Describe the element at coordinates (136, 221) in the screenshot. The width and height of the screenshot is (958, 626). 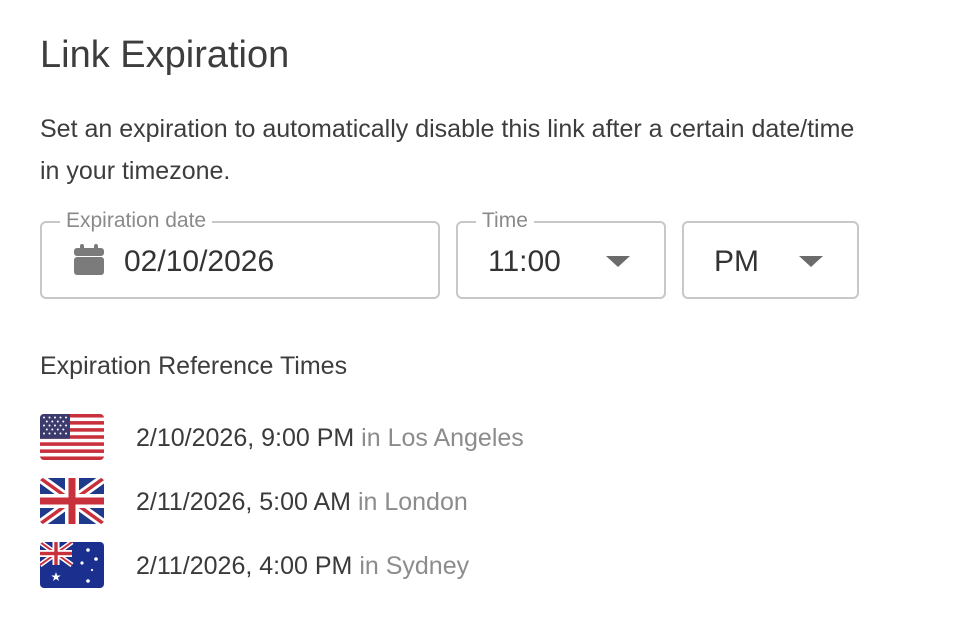
I see `expiration-date-label: Expiration date` at that location.